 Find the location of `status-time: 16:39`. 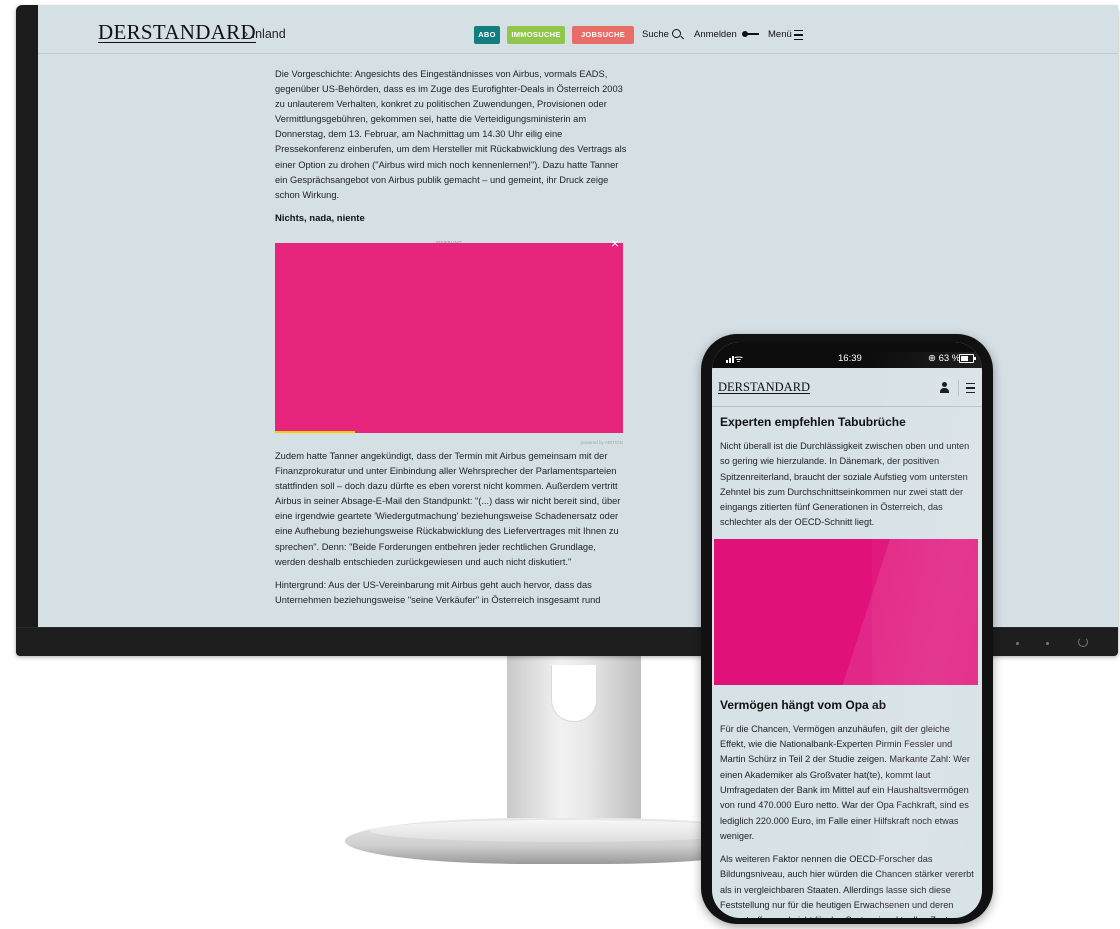

status-time: 16:39 is located at coordinates (850, 358).